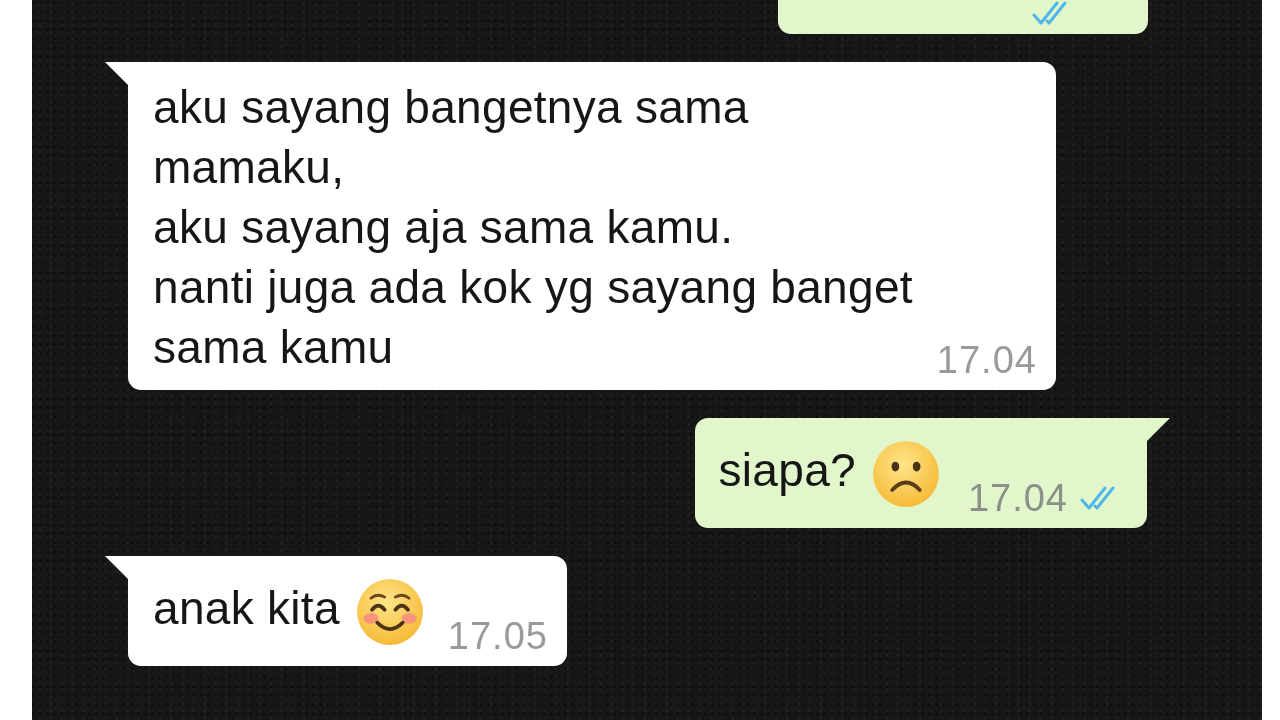  What do you see at coordinates (497, 636) in the screenshot?
I see `message-time: 17.05` at bounding box center [497, 636].